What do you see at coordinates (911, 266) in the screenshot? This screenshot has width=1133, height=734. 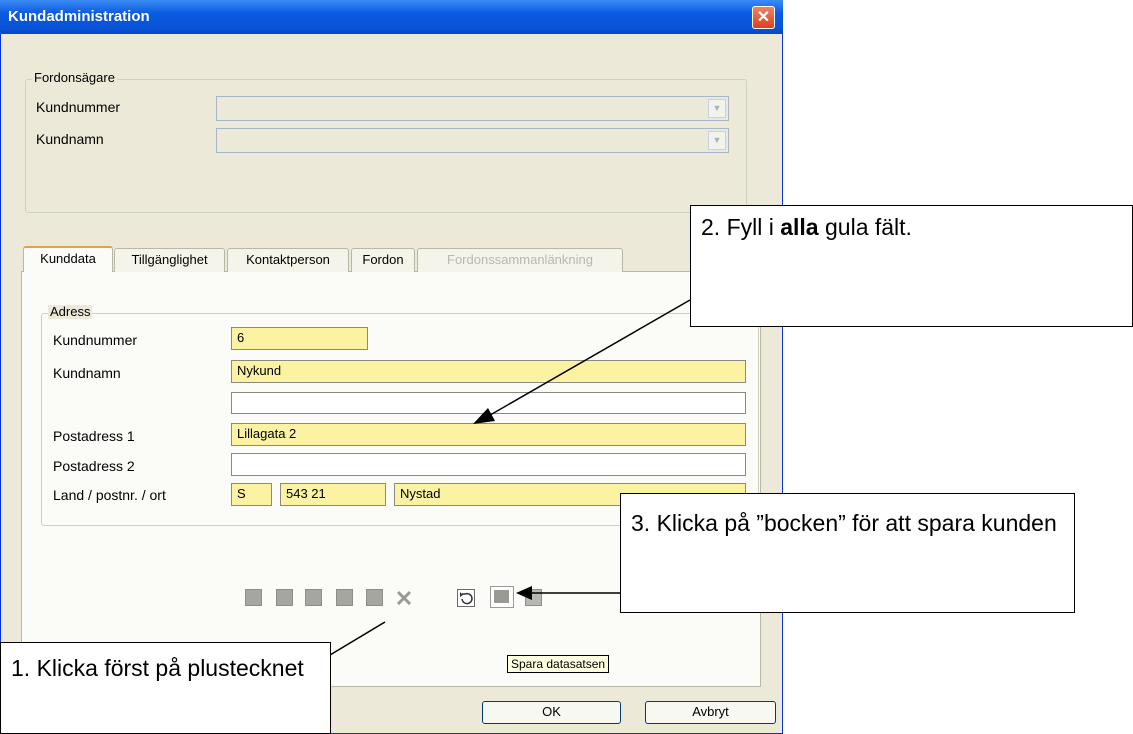 I see `callout-step-2: 2. Fyll i alla gula fält.` at bounding box center [911, 266].